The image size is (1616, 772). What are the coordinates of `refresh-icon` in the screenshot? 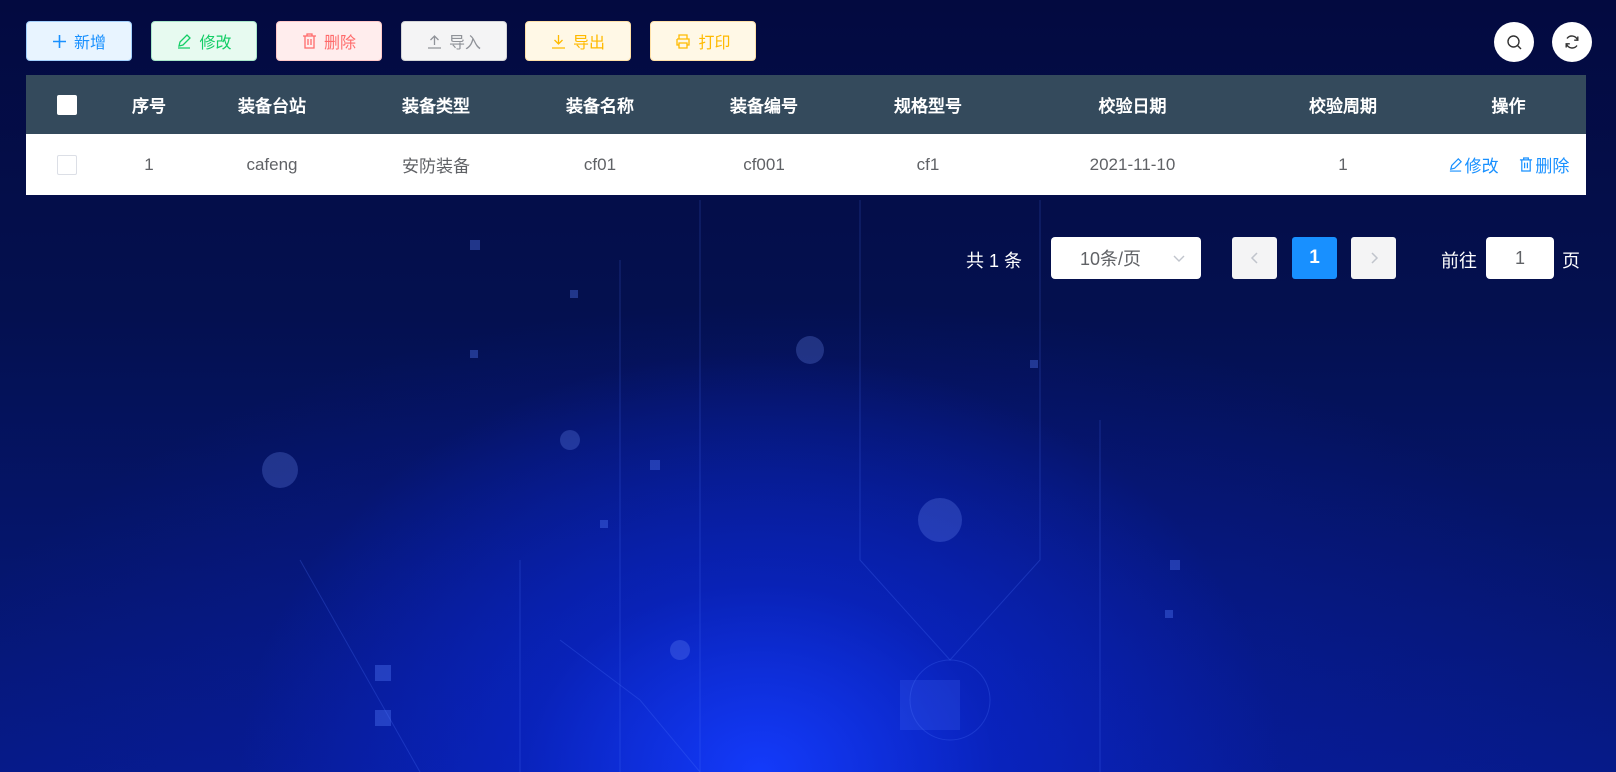 It's located at (1572, 42).